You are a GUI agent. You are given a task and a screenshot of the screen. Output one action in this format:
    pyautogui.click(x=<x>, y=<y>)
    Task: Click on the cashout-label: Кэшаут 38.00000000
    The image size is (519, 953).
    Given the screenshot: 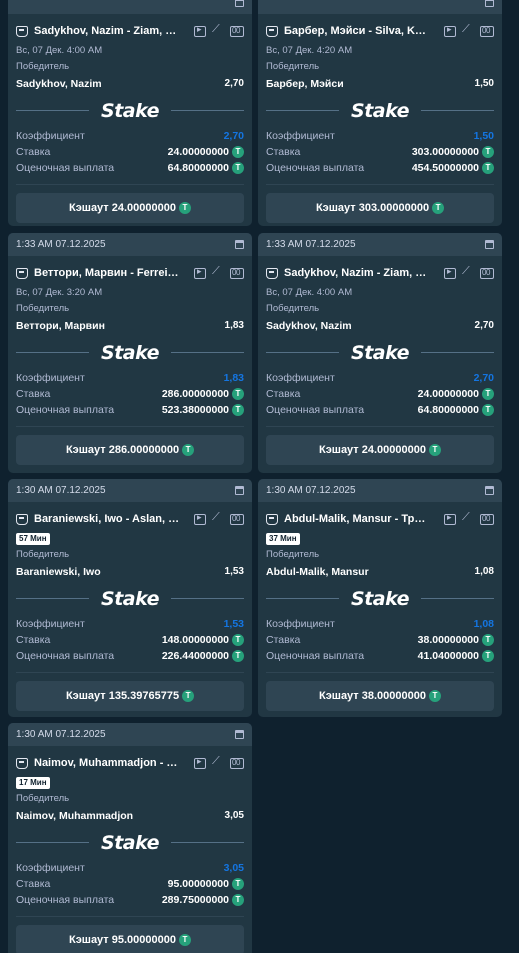 What is the action you would take?
    pyautogui.click(x=372, y=696)
    